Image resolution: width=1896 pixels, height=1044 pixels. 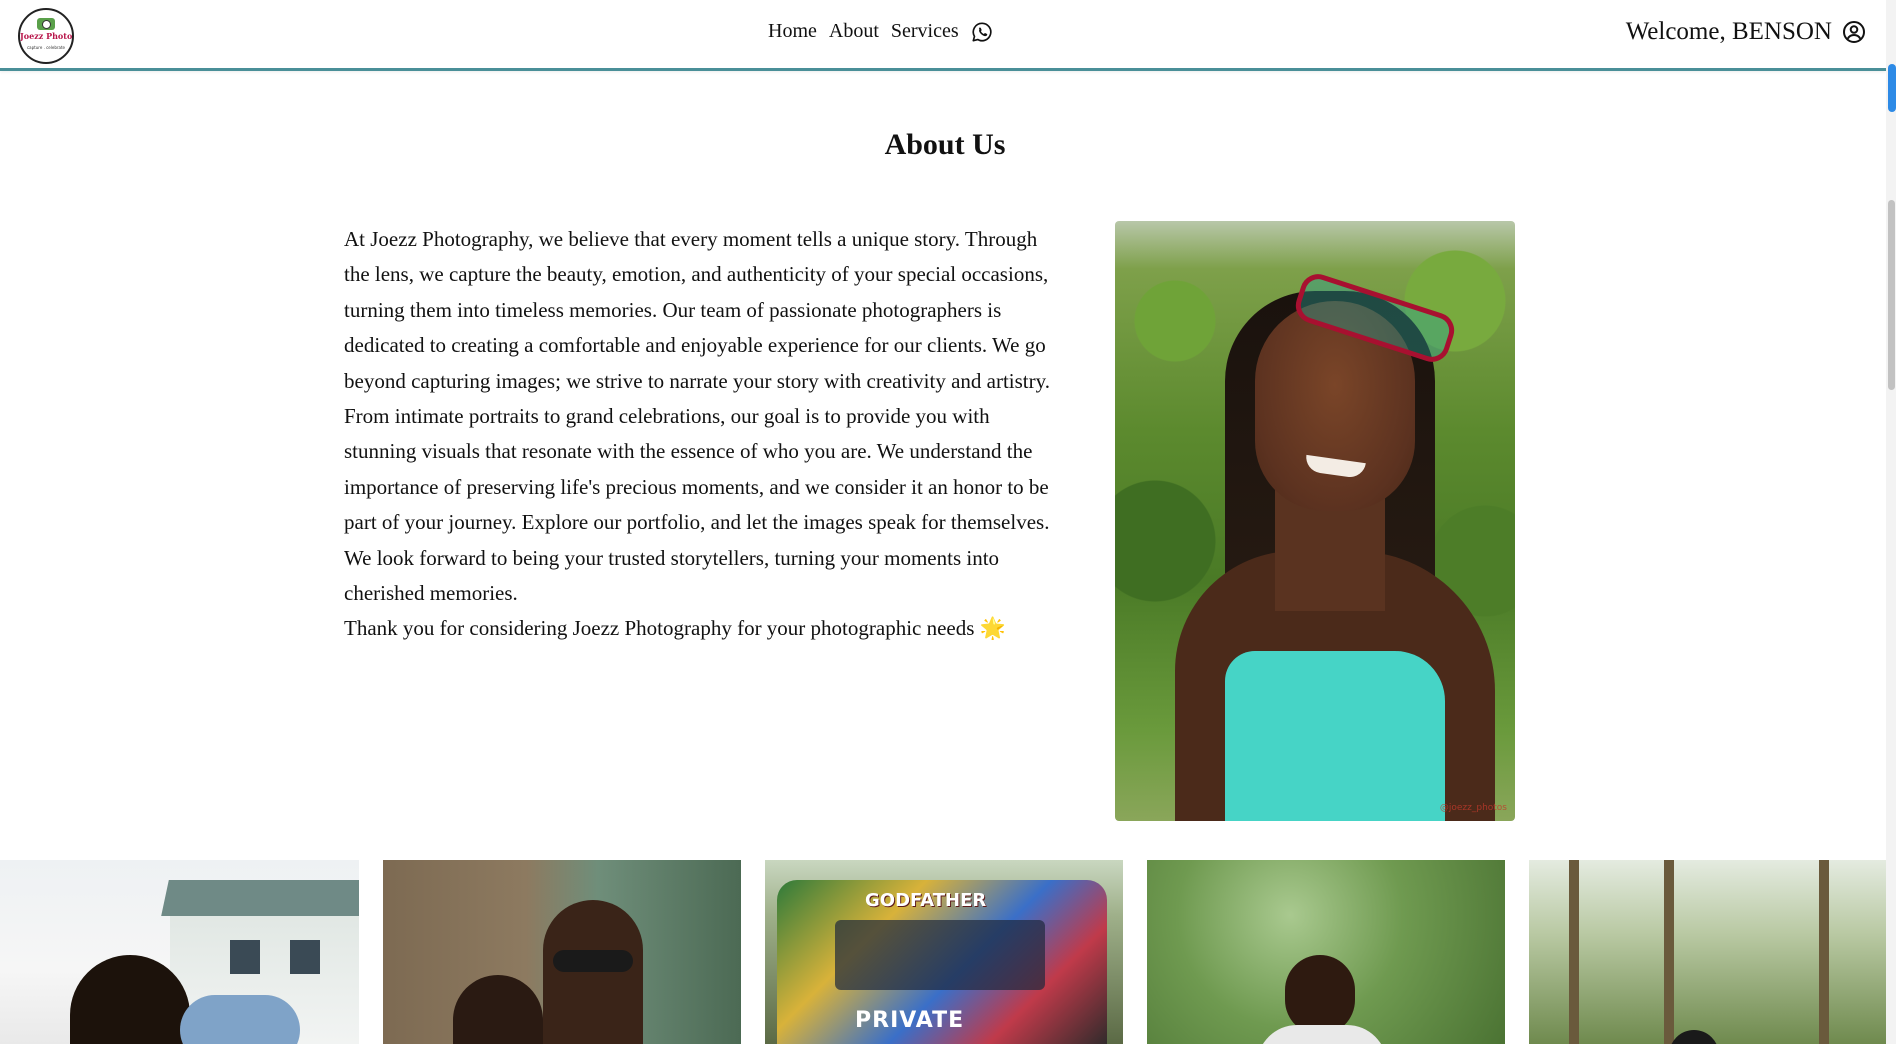 I want to click on logo-tagline: capture . celebrate, so click(x=46, y=47).